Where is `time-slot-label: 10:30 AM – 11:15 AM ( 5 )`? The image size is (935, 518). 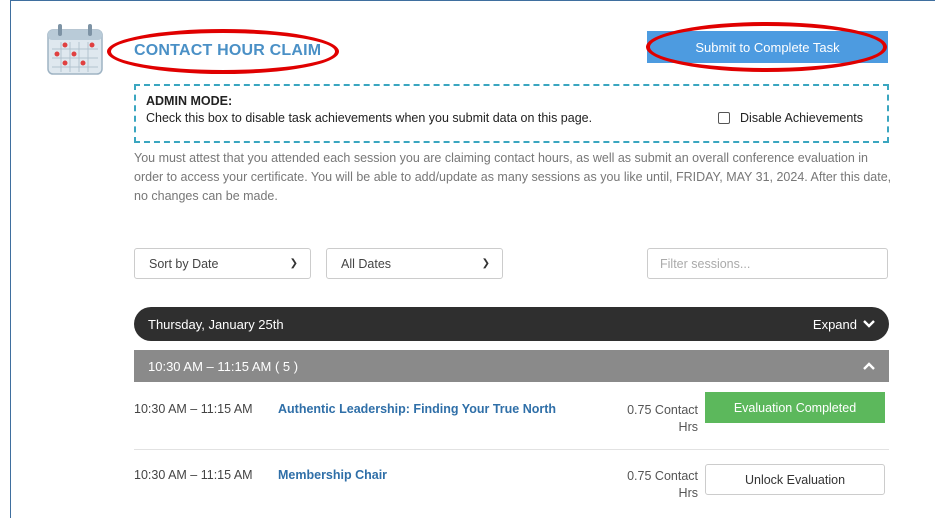 time-slot-label: 10:30 AM – 11:15 AM ( 5 ) is located at coordinates (223, 366).